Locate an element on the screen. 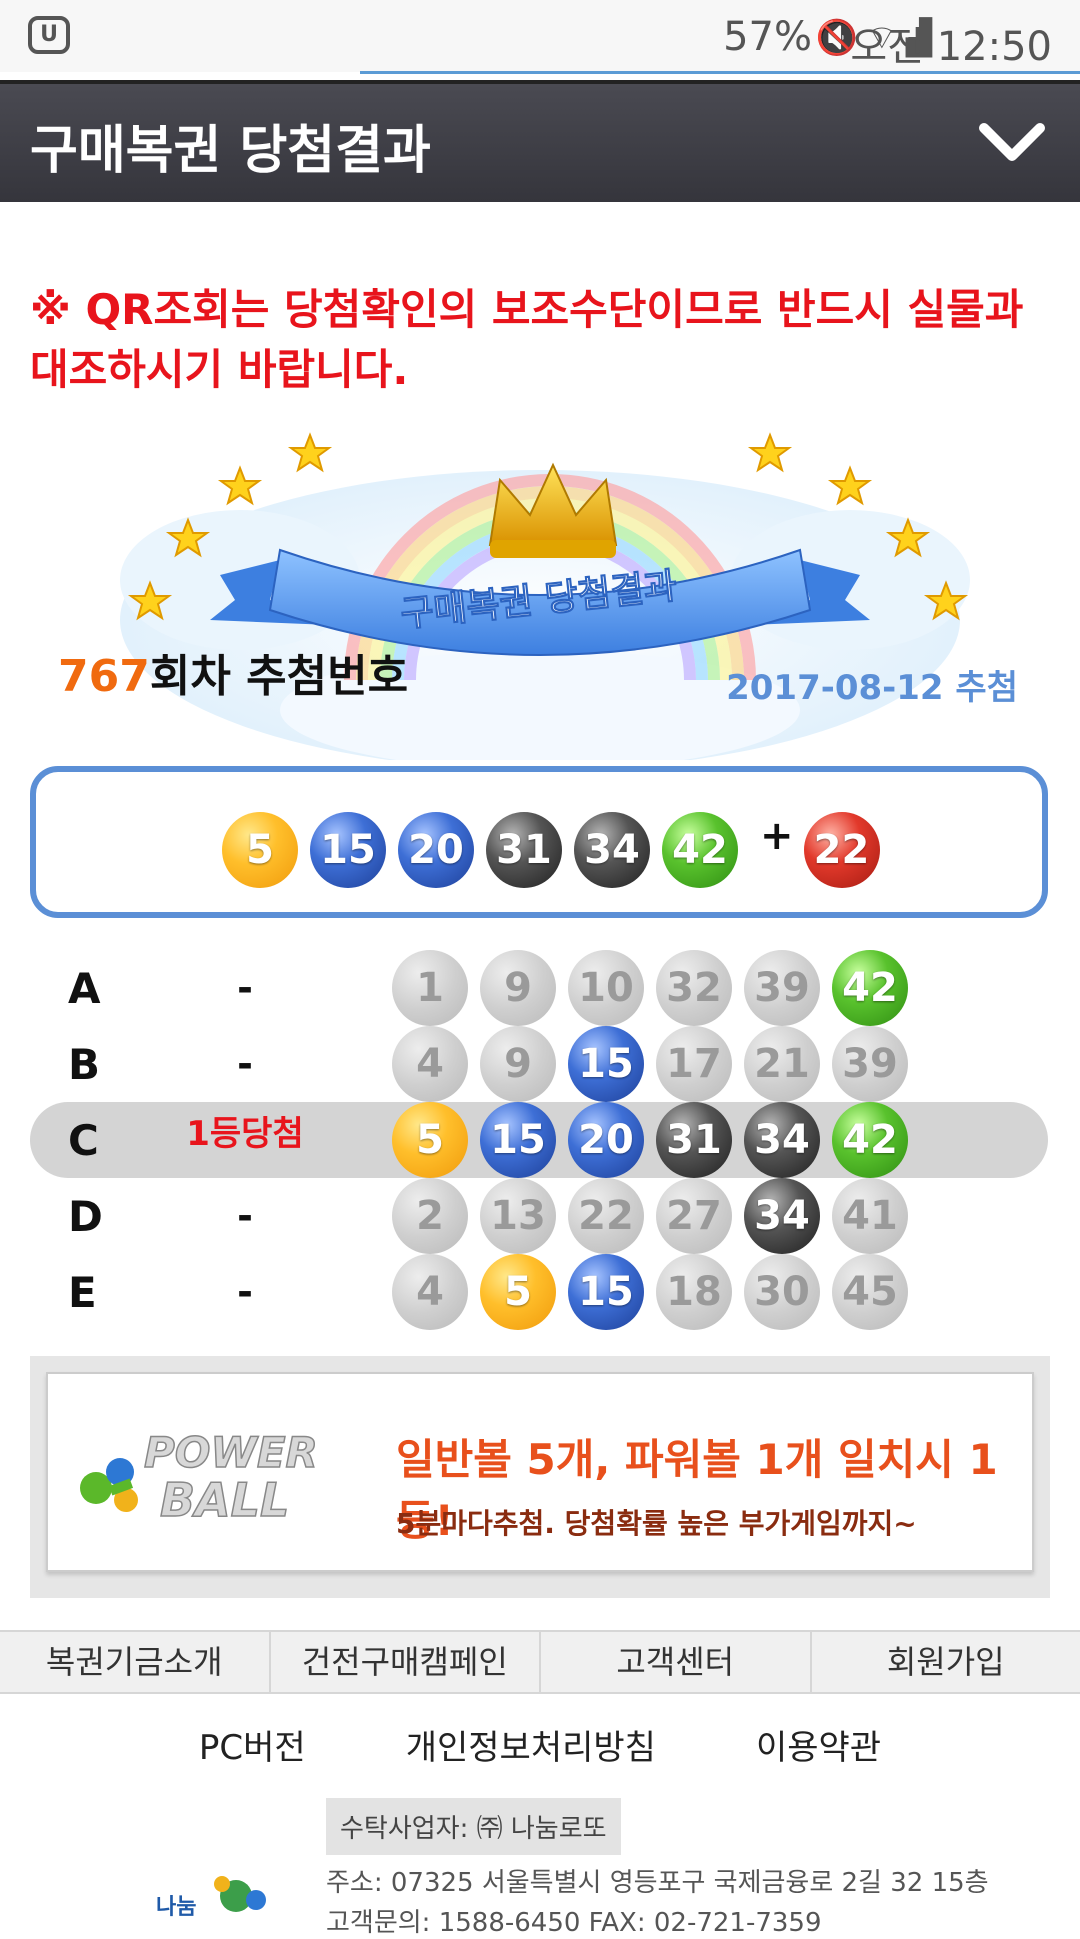  ticket-ball: 10 is located at coordinates (606, 988).